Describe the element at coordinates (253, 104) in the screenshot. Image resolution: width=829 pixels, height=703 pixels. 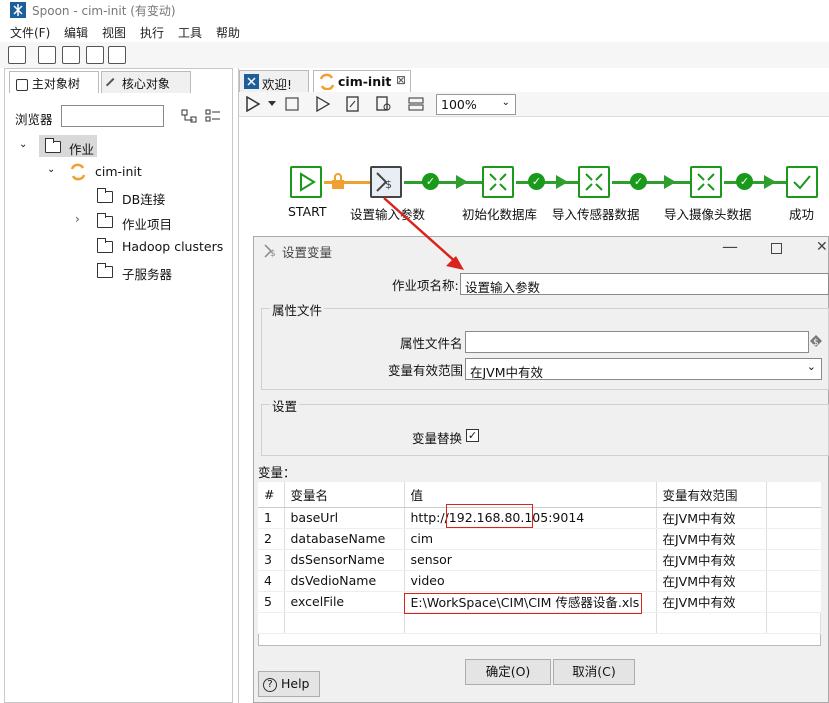
I see `run-icon` at that location.